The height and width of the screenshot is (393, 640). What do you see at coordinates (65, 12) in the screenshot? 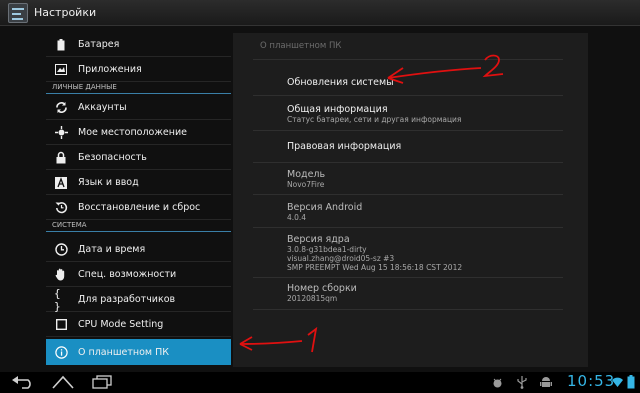
I see `app-title: Настройки` at bounding box center [65, 12].